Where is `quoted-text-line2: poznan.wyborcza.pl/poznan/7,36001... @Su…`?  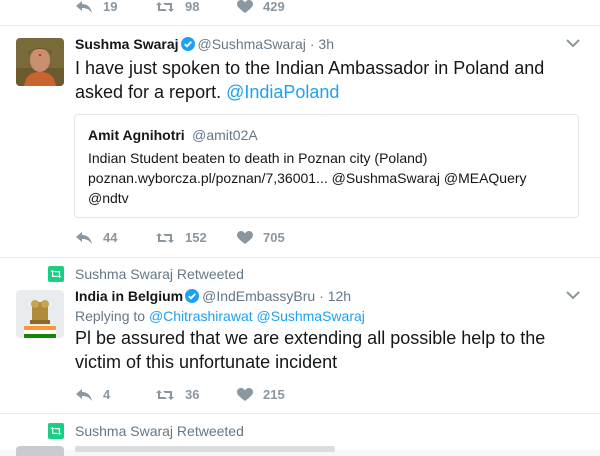 quoted-text-line2: poznan.wyborcza.pl/poznan/7,36001... @Su… is located at coordinates (307, 178).